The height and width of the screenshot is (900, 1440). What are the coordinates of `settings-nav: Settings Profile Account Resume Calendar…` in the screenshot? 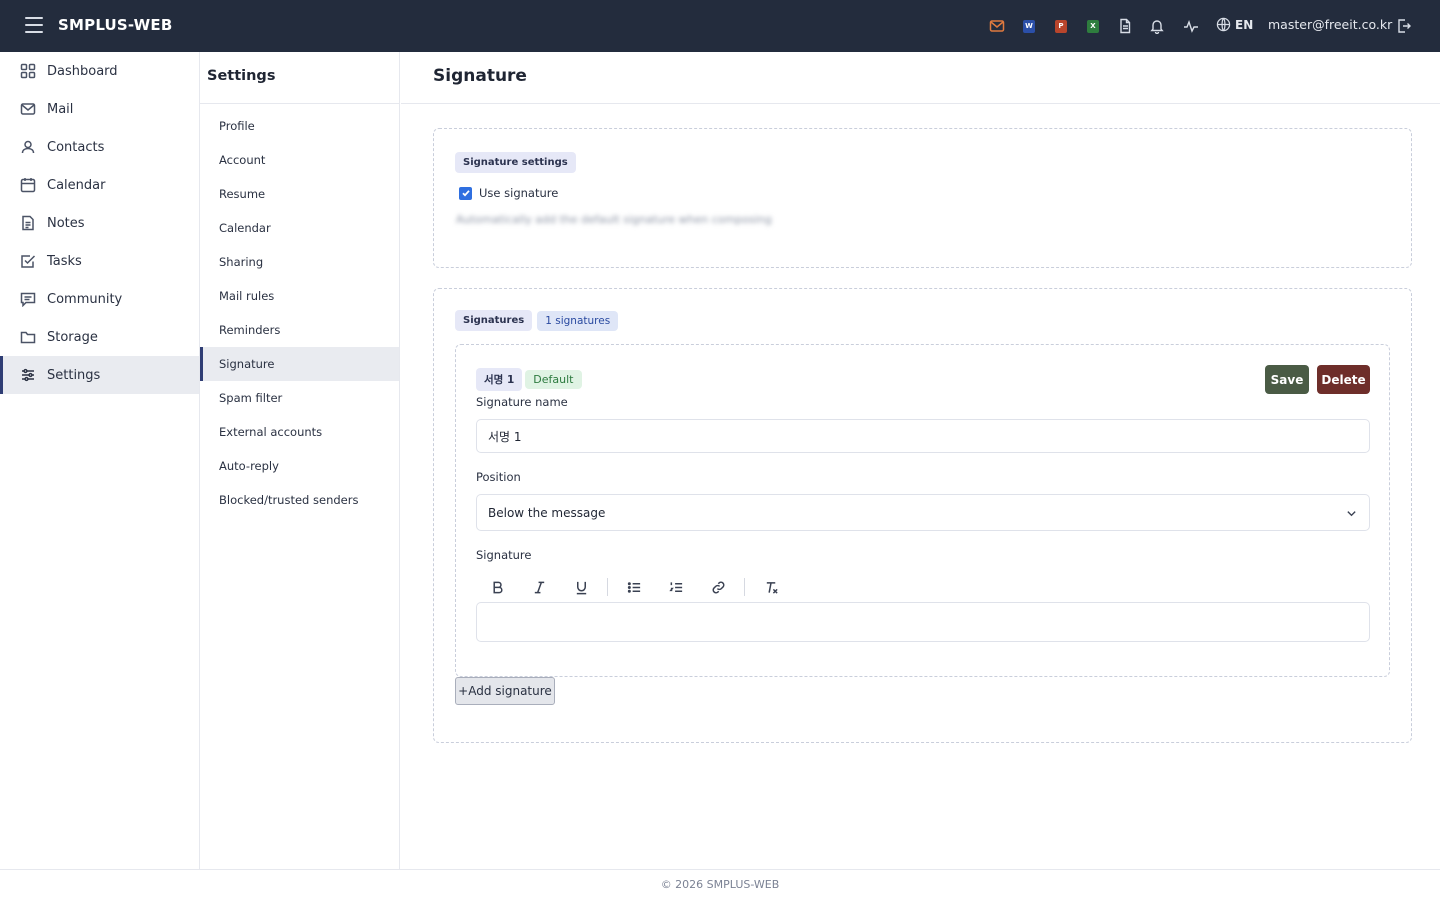 It's located at (300, 461).